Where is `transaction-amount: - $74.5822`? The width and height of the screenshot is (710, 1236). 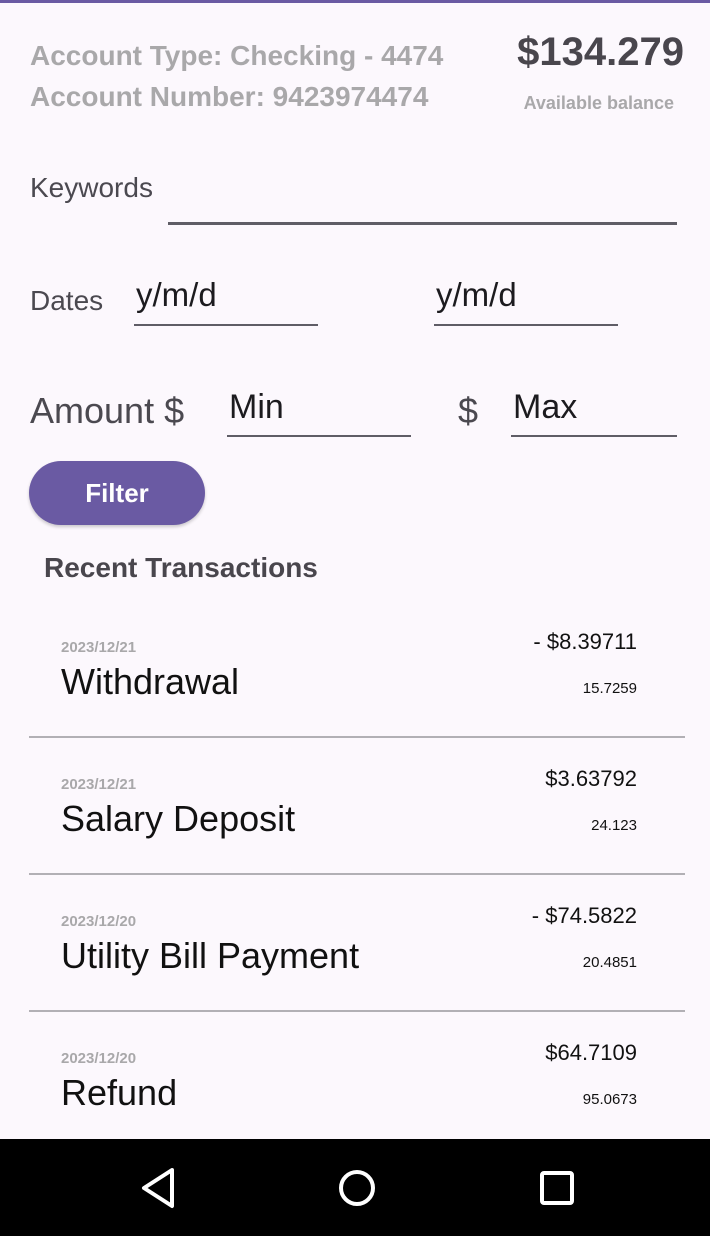
transaction-amount: - $74.5822 is located at coordinates (584, 915).